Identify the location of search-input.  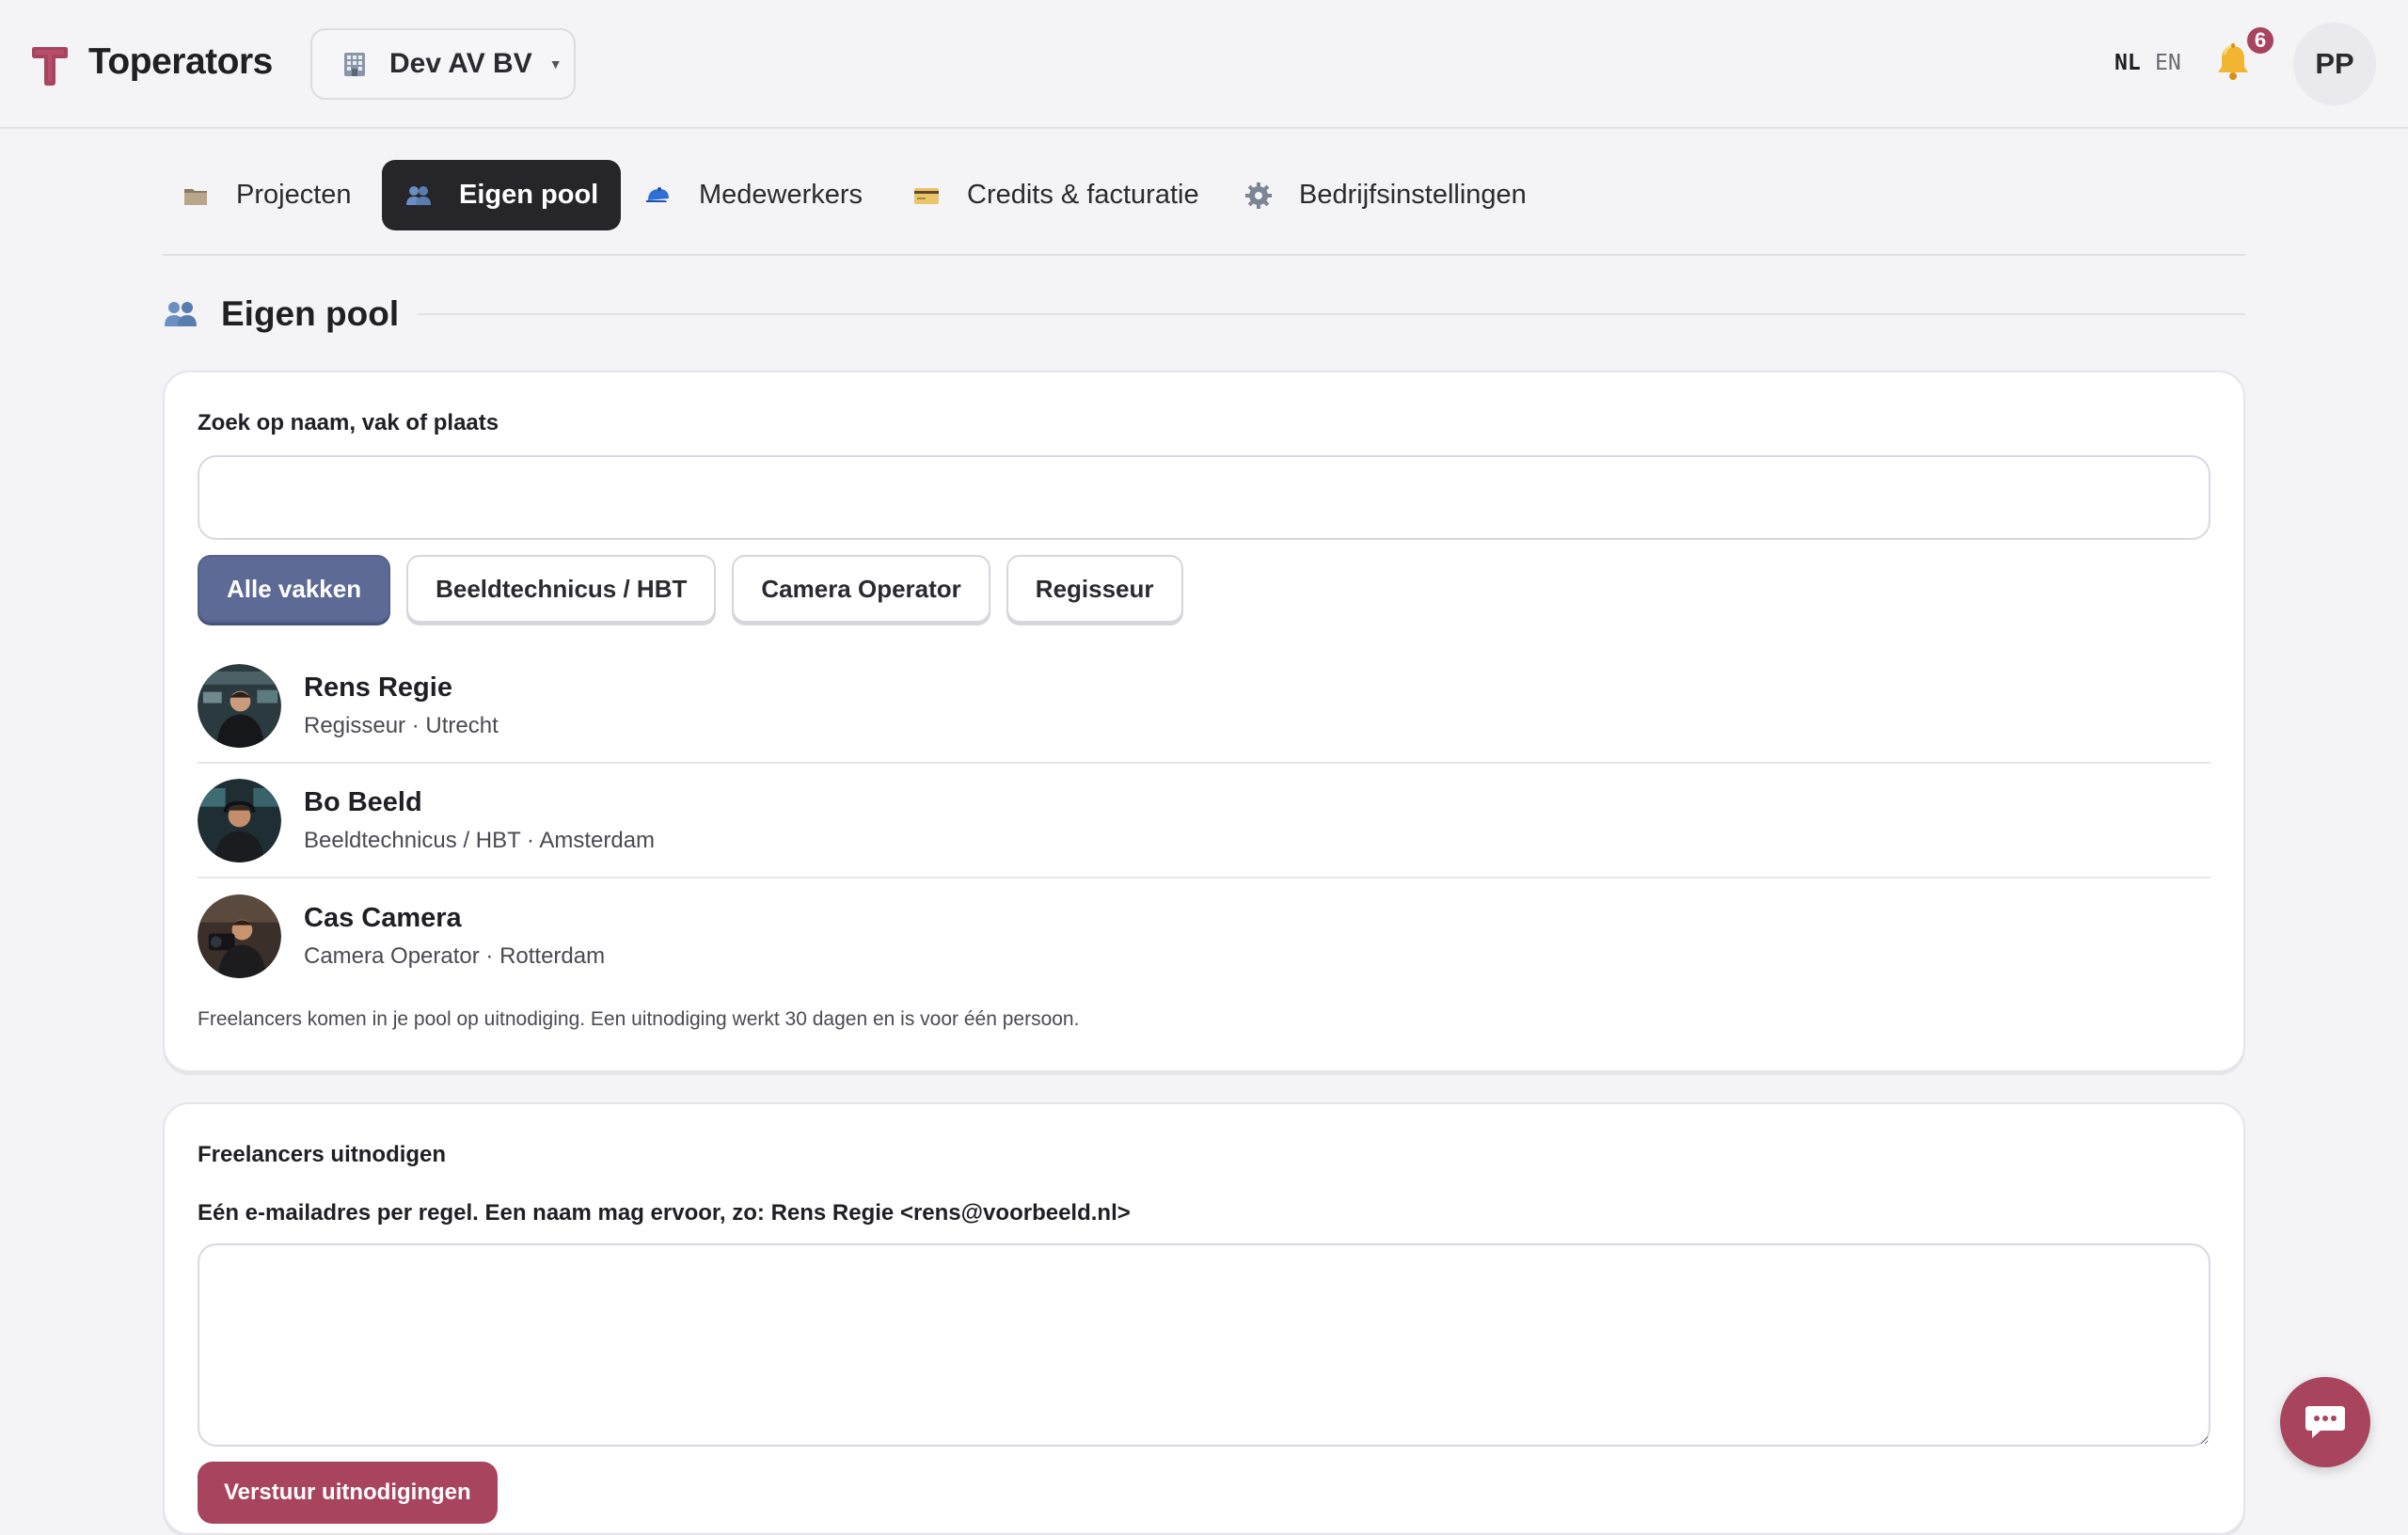
(1204, 497).